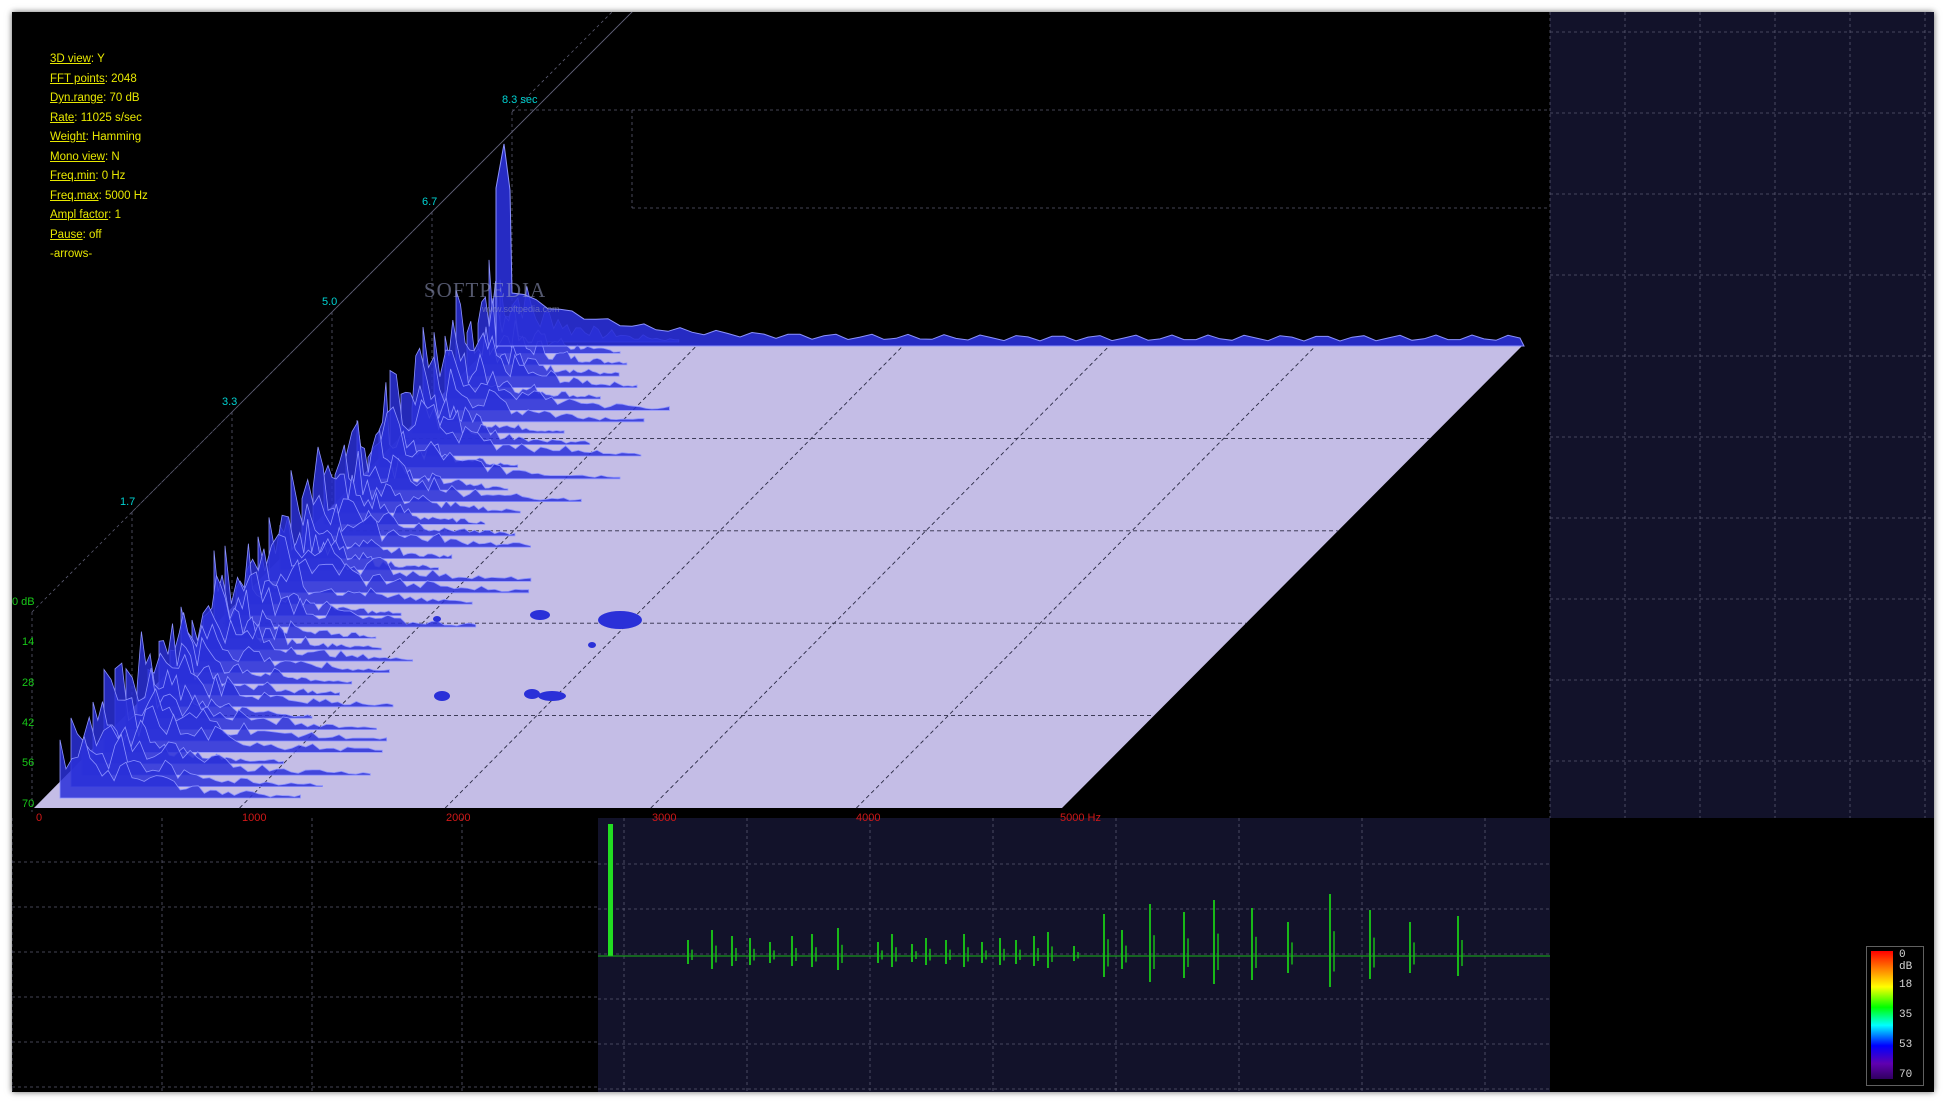 The width and height of the screenshot is (1952, 1112). What do you see at coordinates (1882, 1015) in the screenshot?
I see `color-gradient` at bounding box center [1882, 1015].